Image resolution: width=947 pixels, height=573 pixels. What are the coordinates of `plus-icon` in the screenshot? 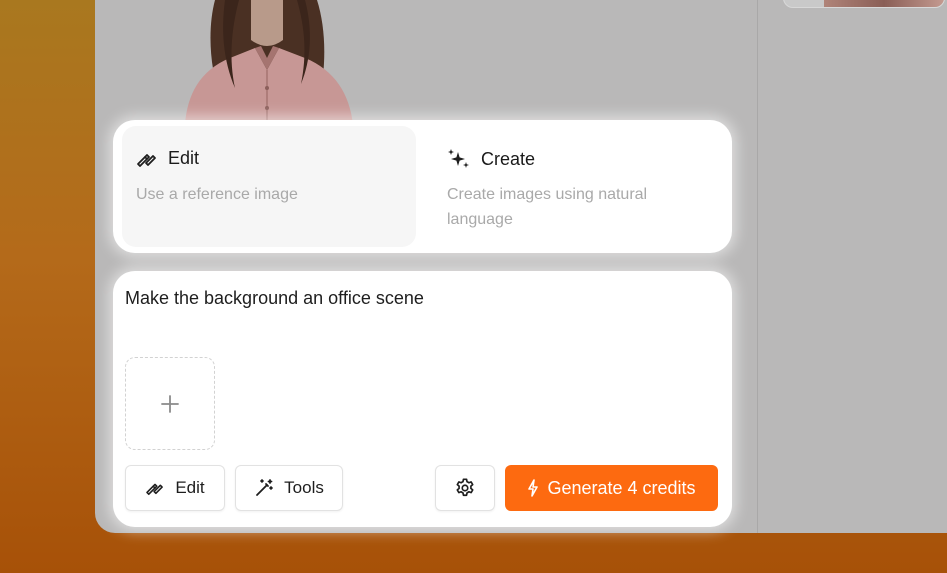 It's located at (170, 404).